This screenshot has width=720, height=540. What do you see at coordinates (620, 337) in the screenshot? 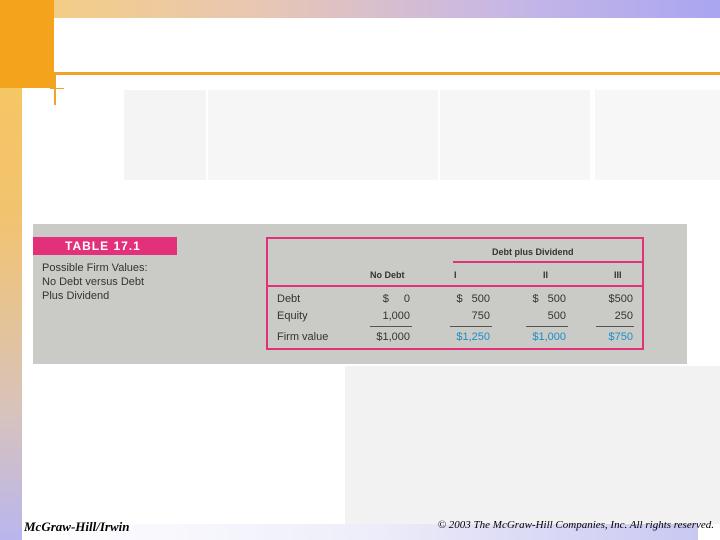
I see `table-cell-highlight: $750` at bounding box center [620, 337].